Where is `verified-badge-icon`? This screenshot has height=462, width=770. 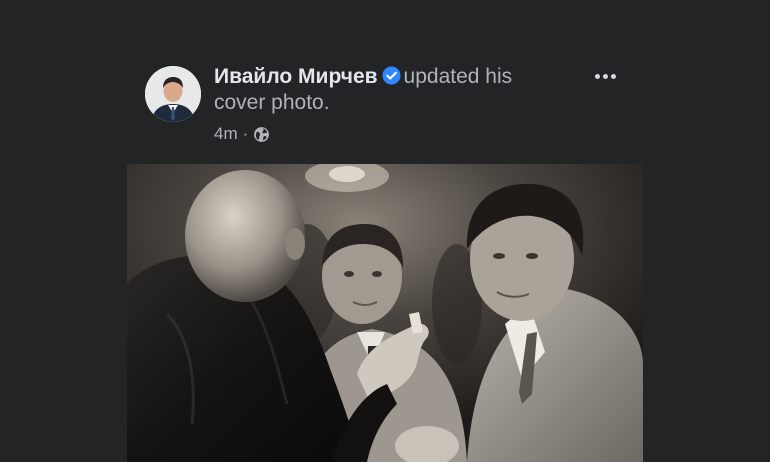 verified-badge-icon is located at coordinates (391, 75).